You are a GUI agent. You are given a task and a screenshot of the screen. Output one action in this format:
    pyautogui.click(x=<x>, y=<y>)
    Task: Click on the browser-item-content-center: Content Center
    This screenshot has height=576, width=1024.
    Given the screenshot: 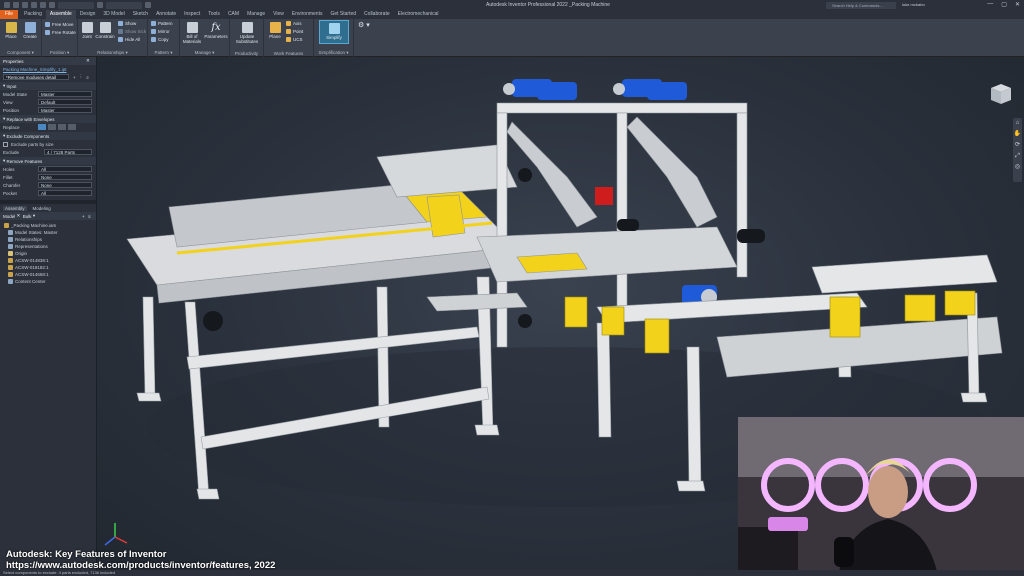 What is the action you would take?
    pyautogui.click(x=50, y=281)
    